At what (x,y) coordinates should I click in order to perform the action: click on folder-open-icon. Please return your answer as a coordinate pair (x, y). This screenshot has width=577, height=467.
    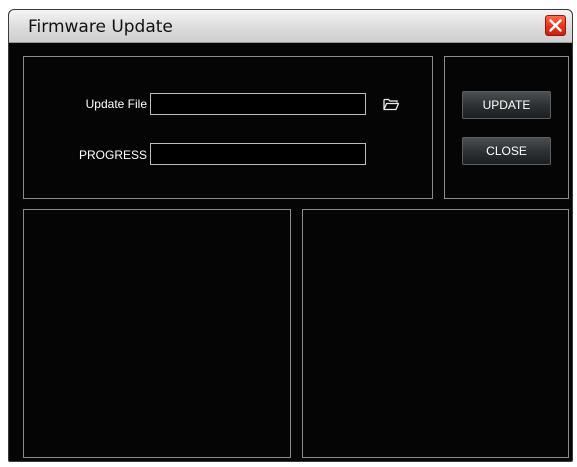
    Looking at the image, I should click on (391, 104).